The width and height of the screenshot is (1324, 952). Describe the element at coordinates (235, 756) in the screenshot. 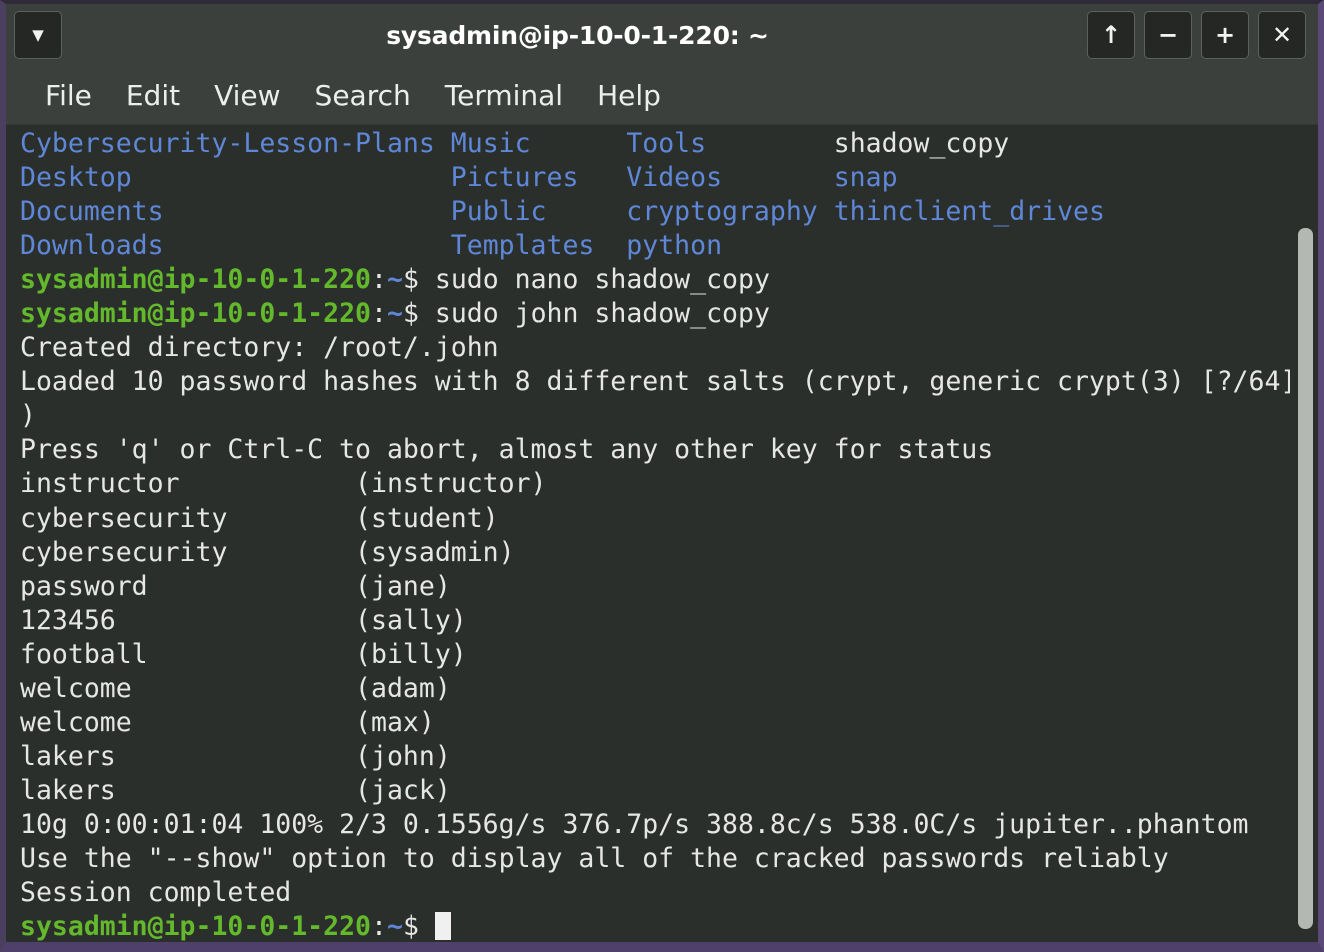

I see `cracked-password-row: lakers (john)` at that location.